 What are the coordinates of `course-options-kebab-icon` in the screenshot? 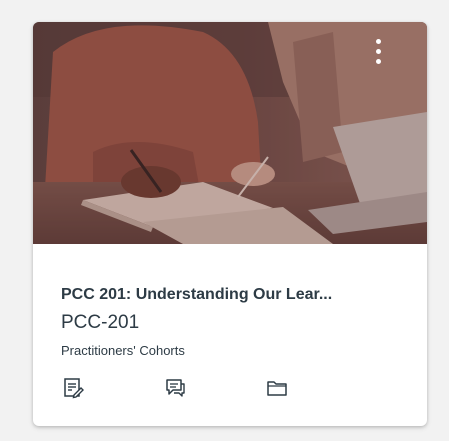 It's located at (378, 51).